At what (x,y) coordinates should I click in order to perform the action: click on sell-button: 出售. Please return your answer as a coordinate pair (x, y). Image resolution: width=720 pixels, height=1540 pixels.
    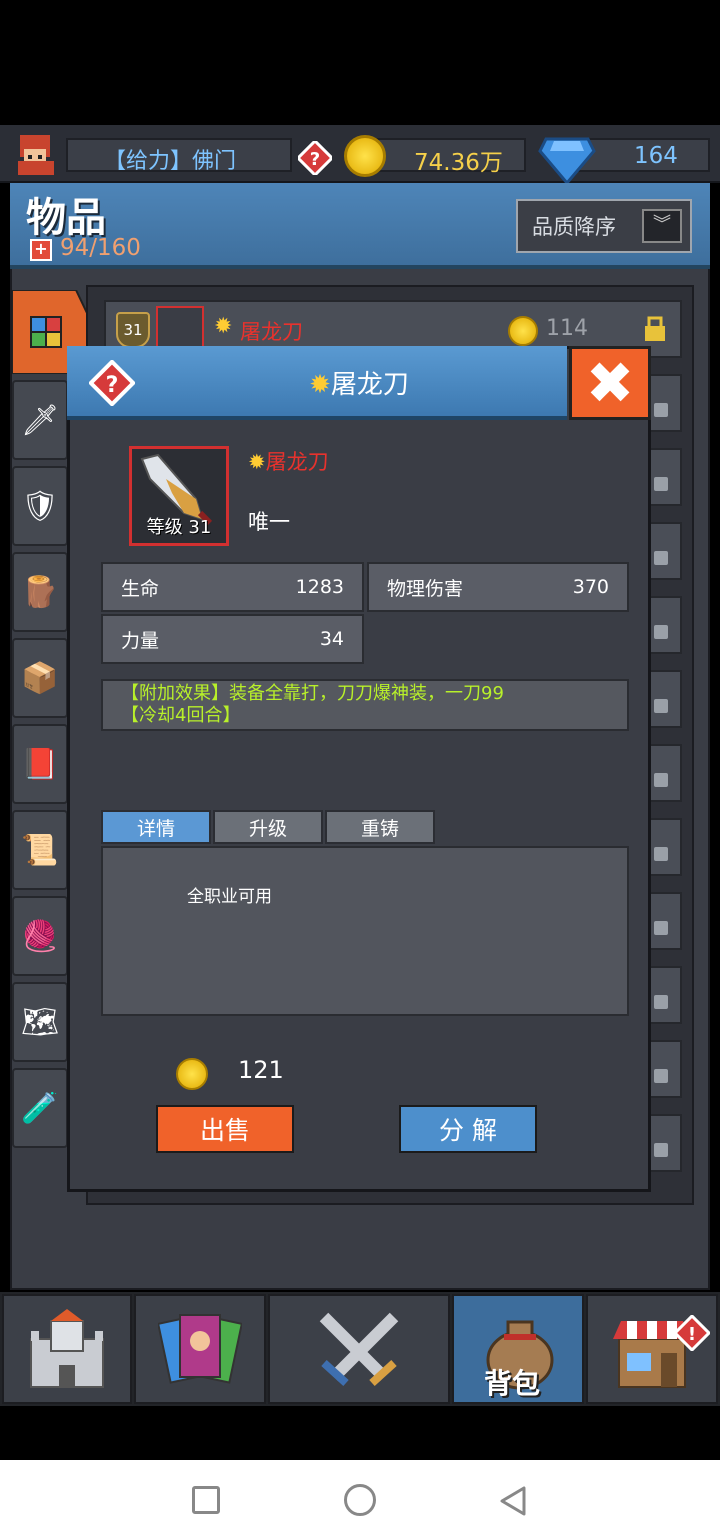
    Looking at the image, I should click on (225, 1129).